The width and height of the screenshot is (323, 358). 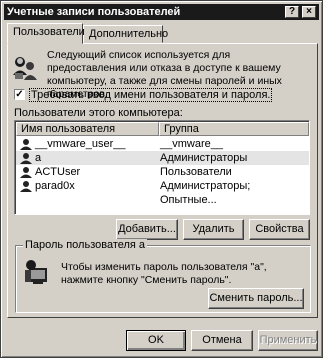 What do you see at coordinates (38, 158) in the screenshot?
I see `user-name: a` at bounding box center [38, 158].